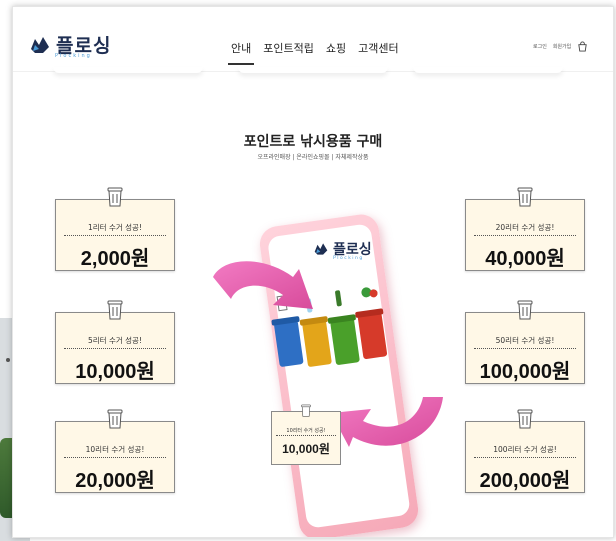 Image resolution: width=616 pixels, height=541 pixels. Describe the element at coordinates (288, 52) in the screenshot. I see `nav-item-points: 포인트적립` at that location.